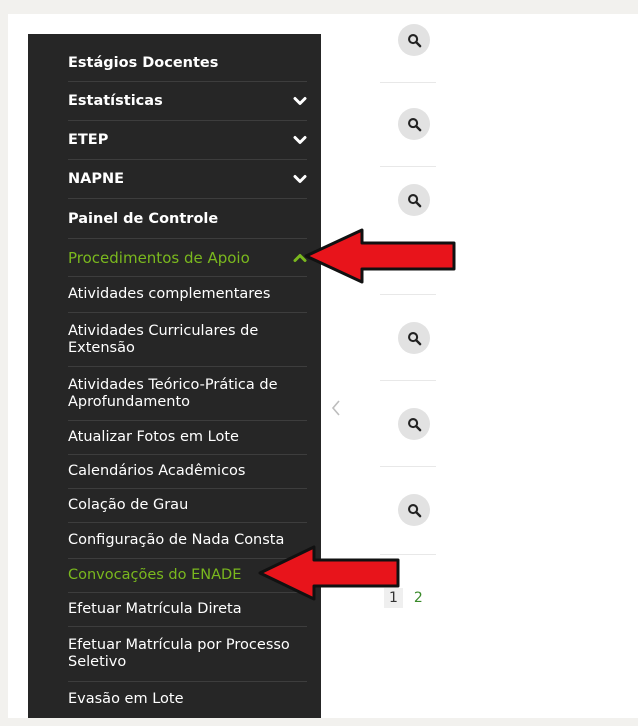 This screenshot has height=726, width=638. I want to click on sidebar-item-label: Procedimentos de Apoio, so click(159, 257).